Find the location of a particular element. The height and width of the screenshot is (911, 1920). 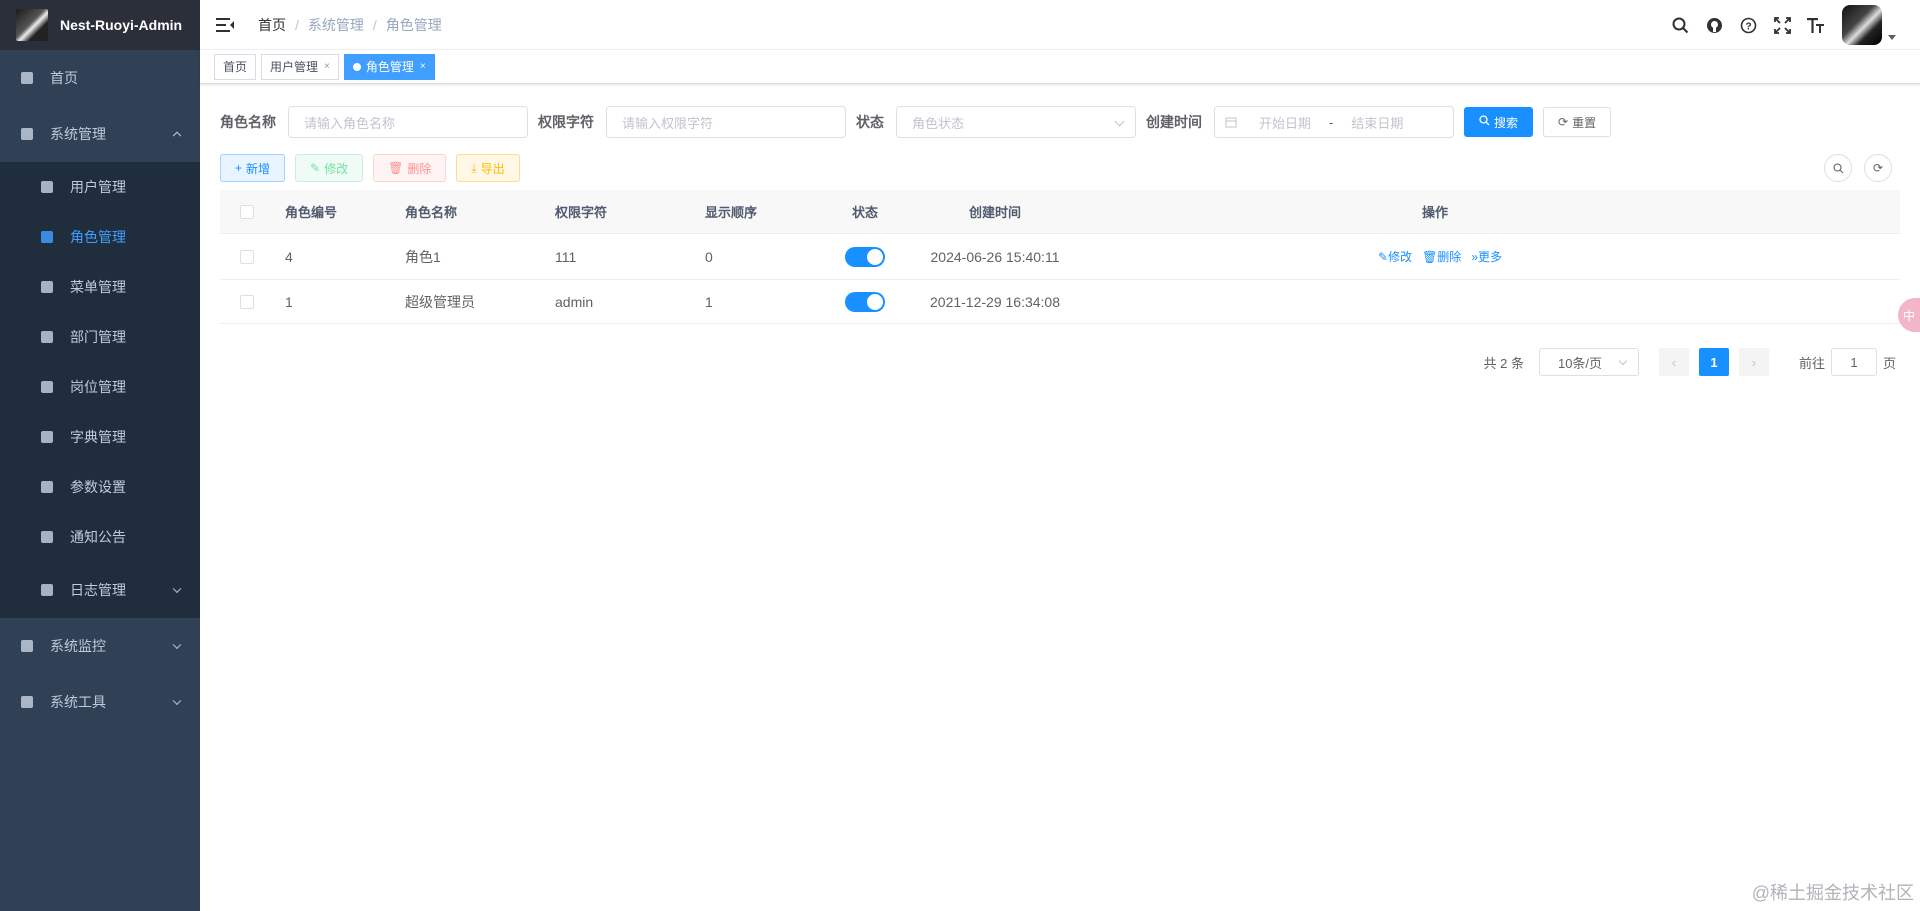

created-time-cell: 2024-06-26 15:40:11 is located at coordinates (995, 256).